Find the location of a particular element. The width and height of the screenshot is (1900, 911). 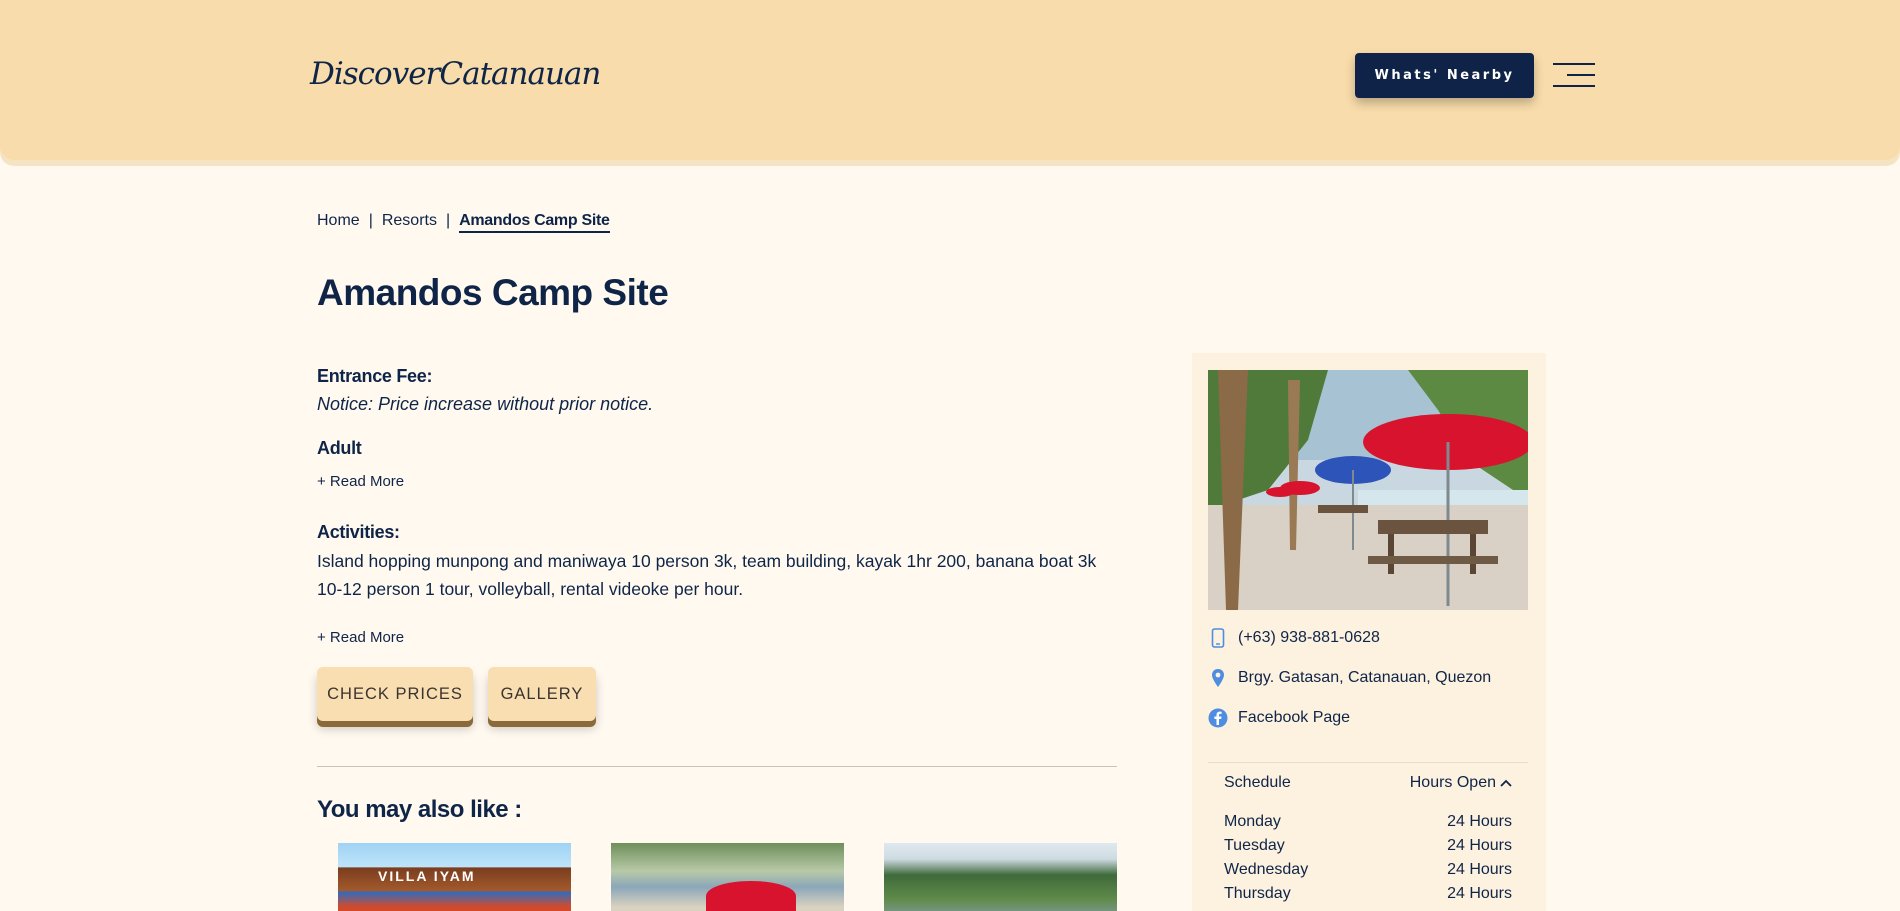

schedule-day: Thursday is located at coordinates (1257, 893).